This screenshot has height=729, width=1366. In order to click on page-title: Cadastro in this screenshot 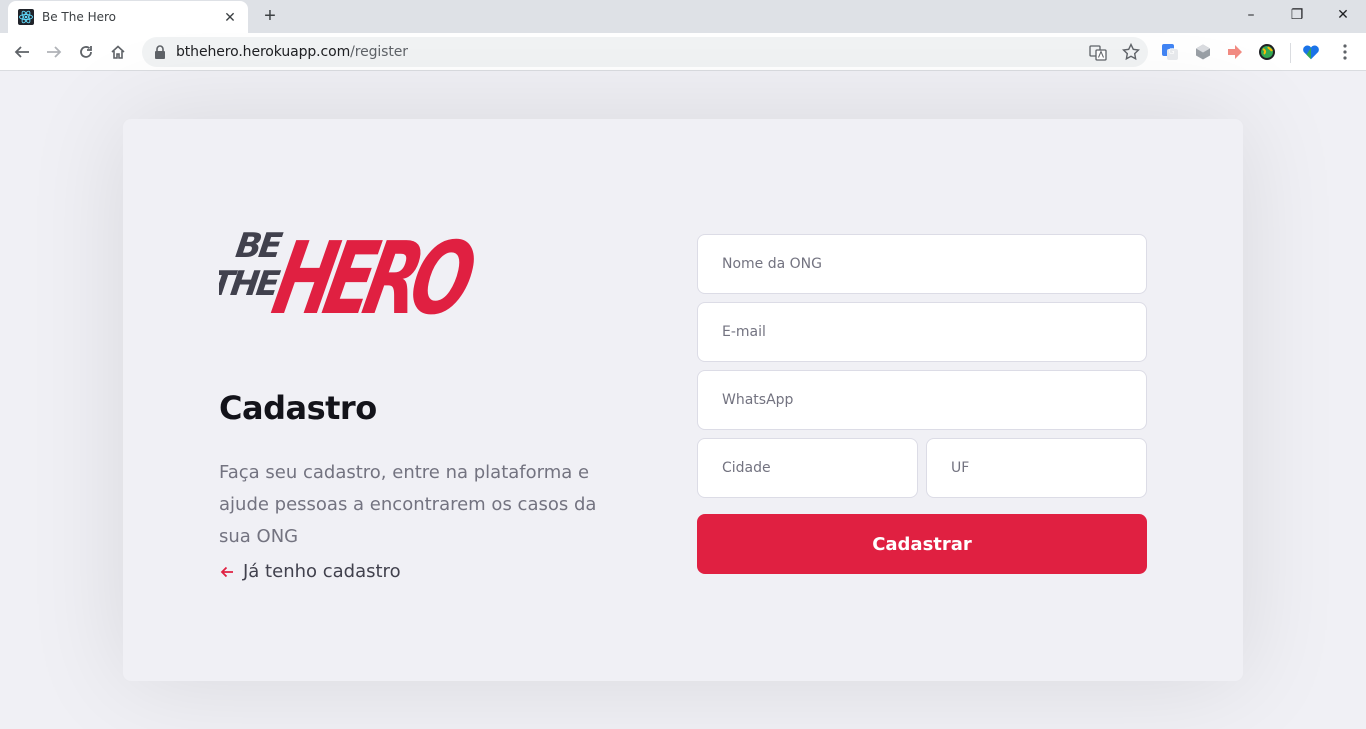, I will do `click(298, 408)`.